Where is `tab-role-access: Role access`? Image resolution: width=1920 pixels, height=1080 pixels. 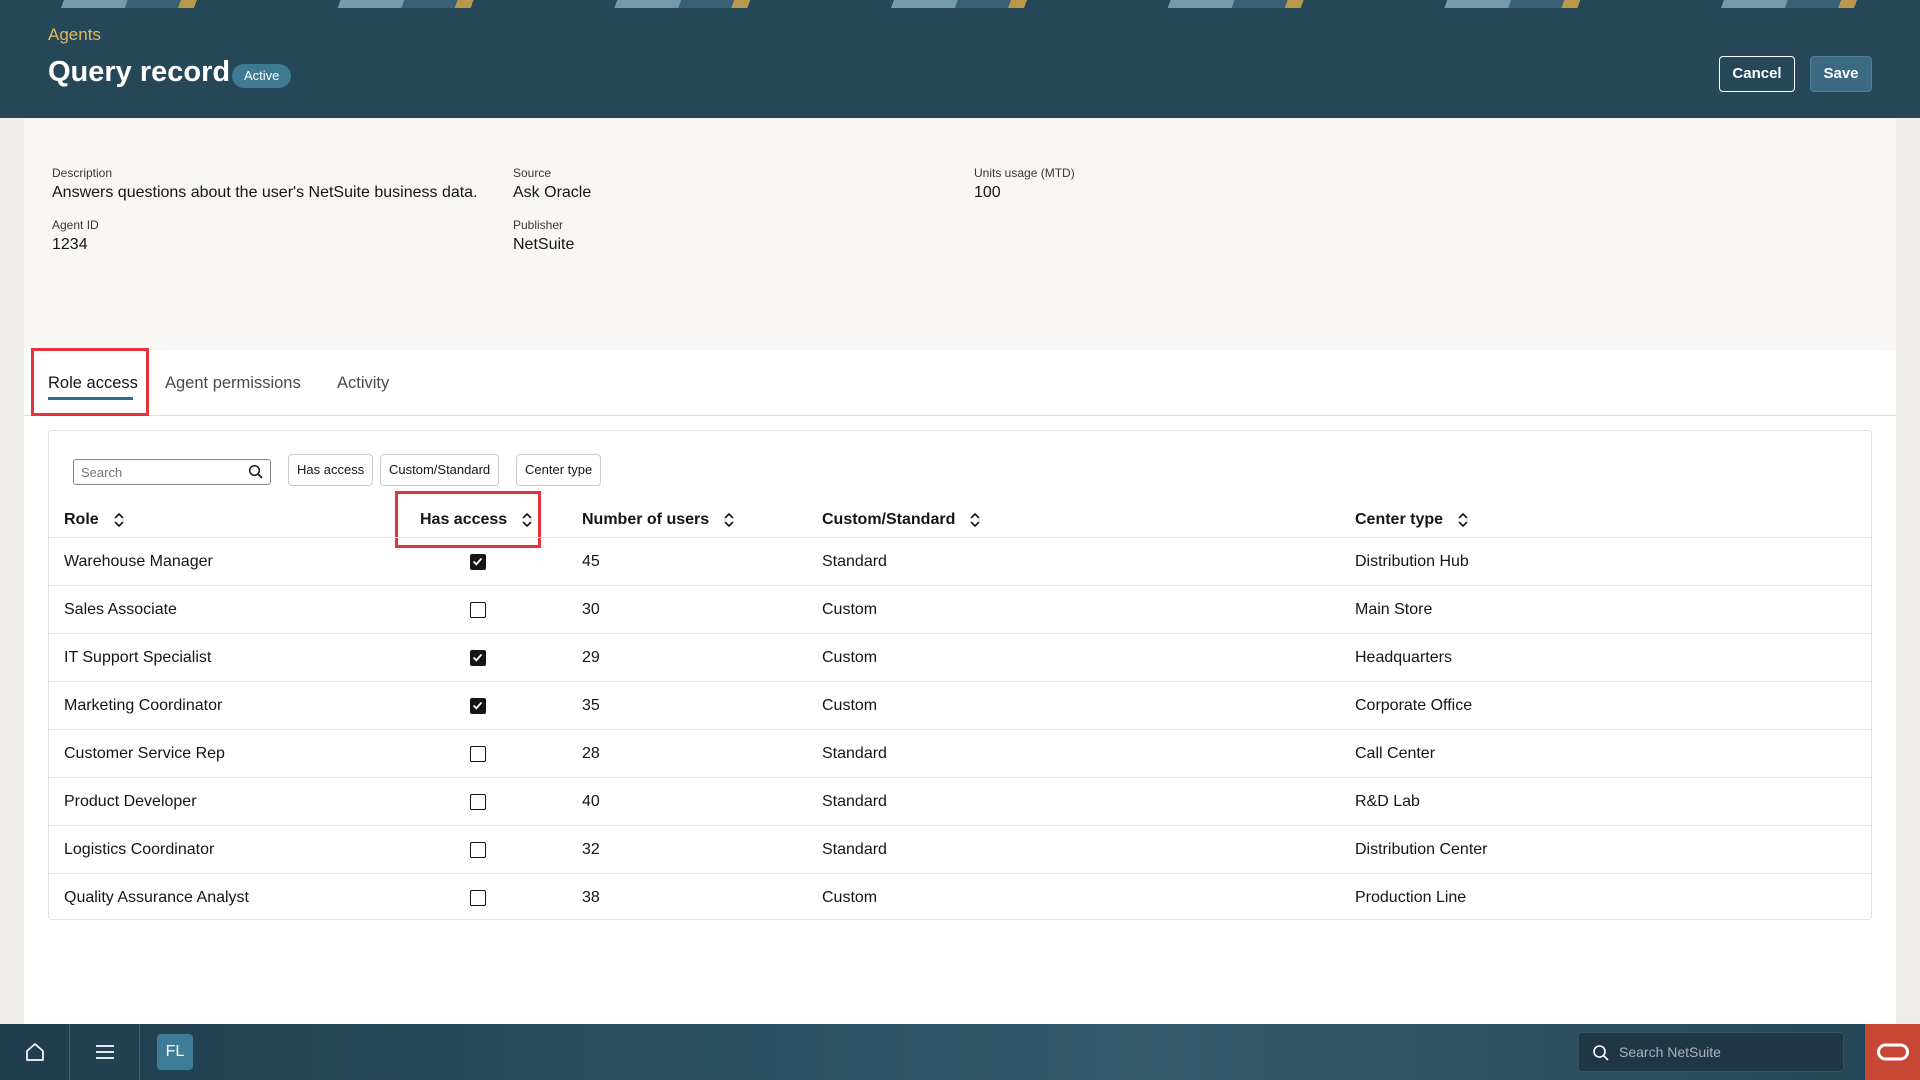
tab-role-access: Role access is located at coordinates (93, 383).